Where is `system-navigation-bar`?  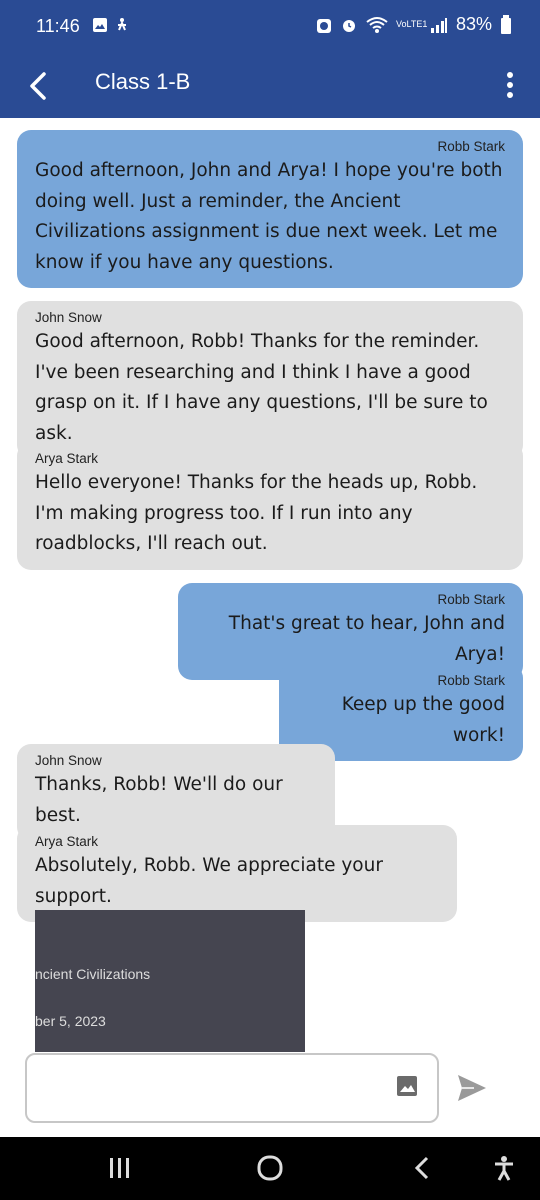
system-navigation-bar is located at coordinates (270, 1168).